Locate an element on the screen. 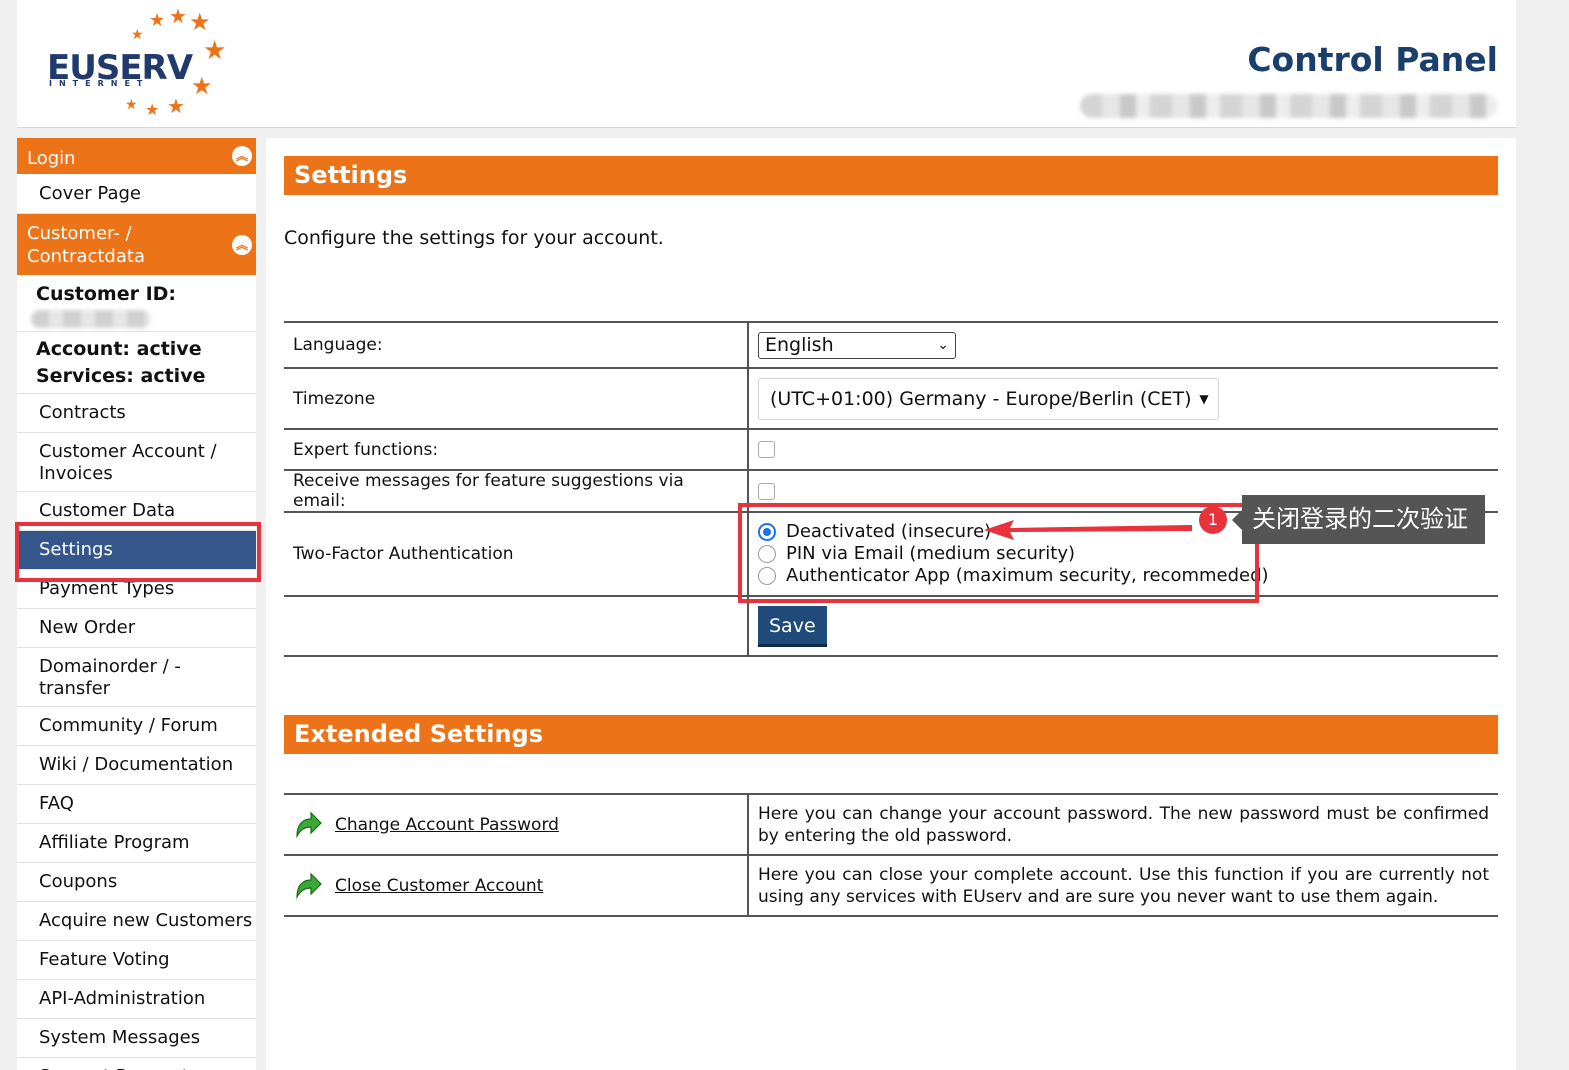 This screenshot has height=1070, width=1569. language-cell: English ⌄ is located at coordinates (1123, 344).